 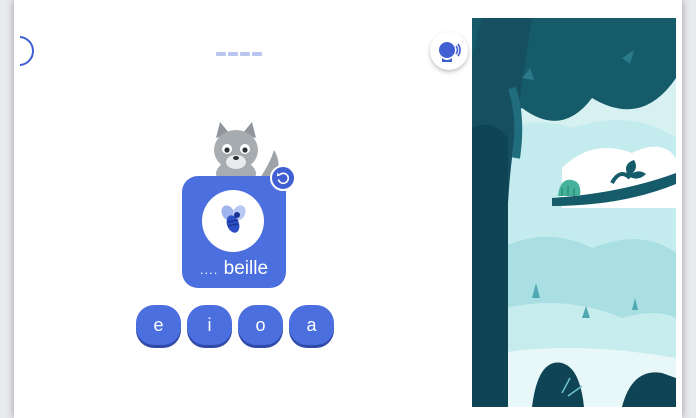 What do you see at coordinates (260, 325) in the screenshot?
I see `letter-button-o: o` at bounding box center [260, 325].